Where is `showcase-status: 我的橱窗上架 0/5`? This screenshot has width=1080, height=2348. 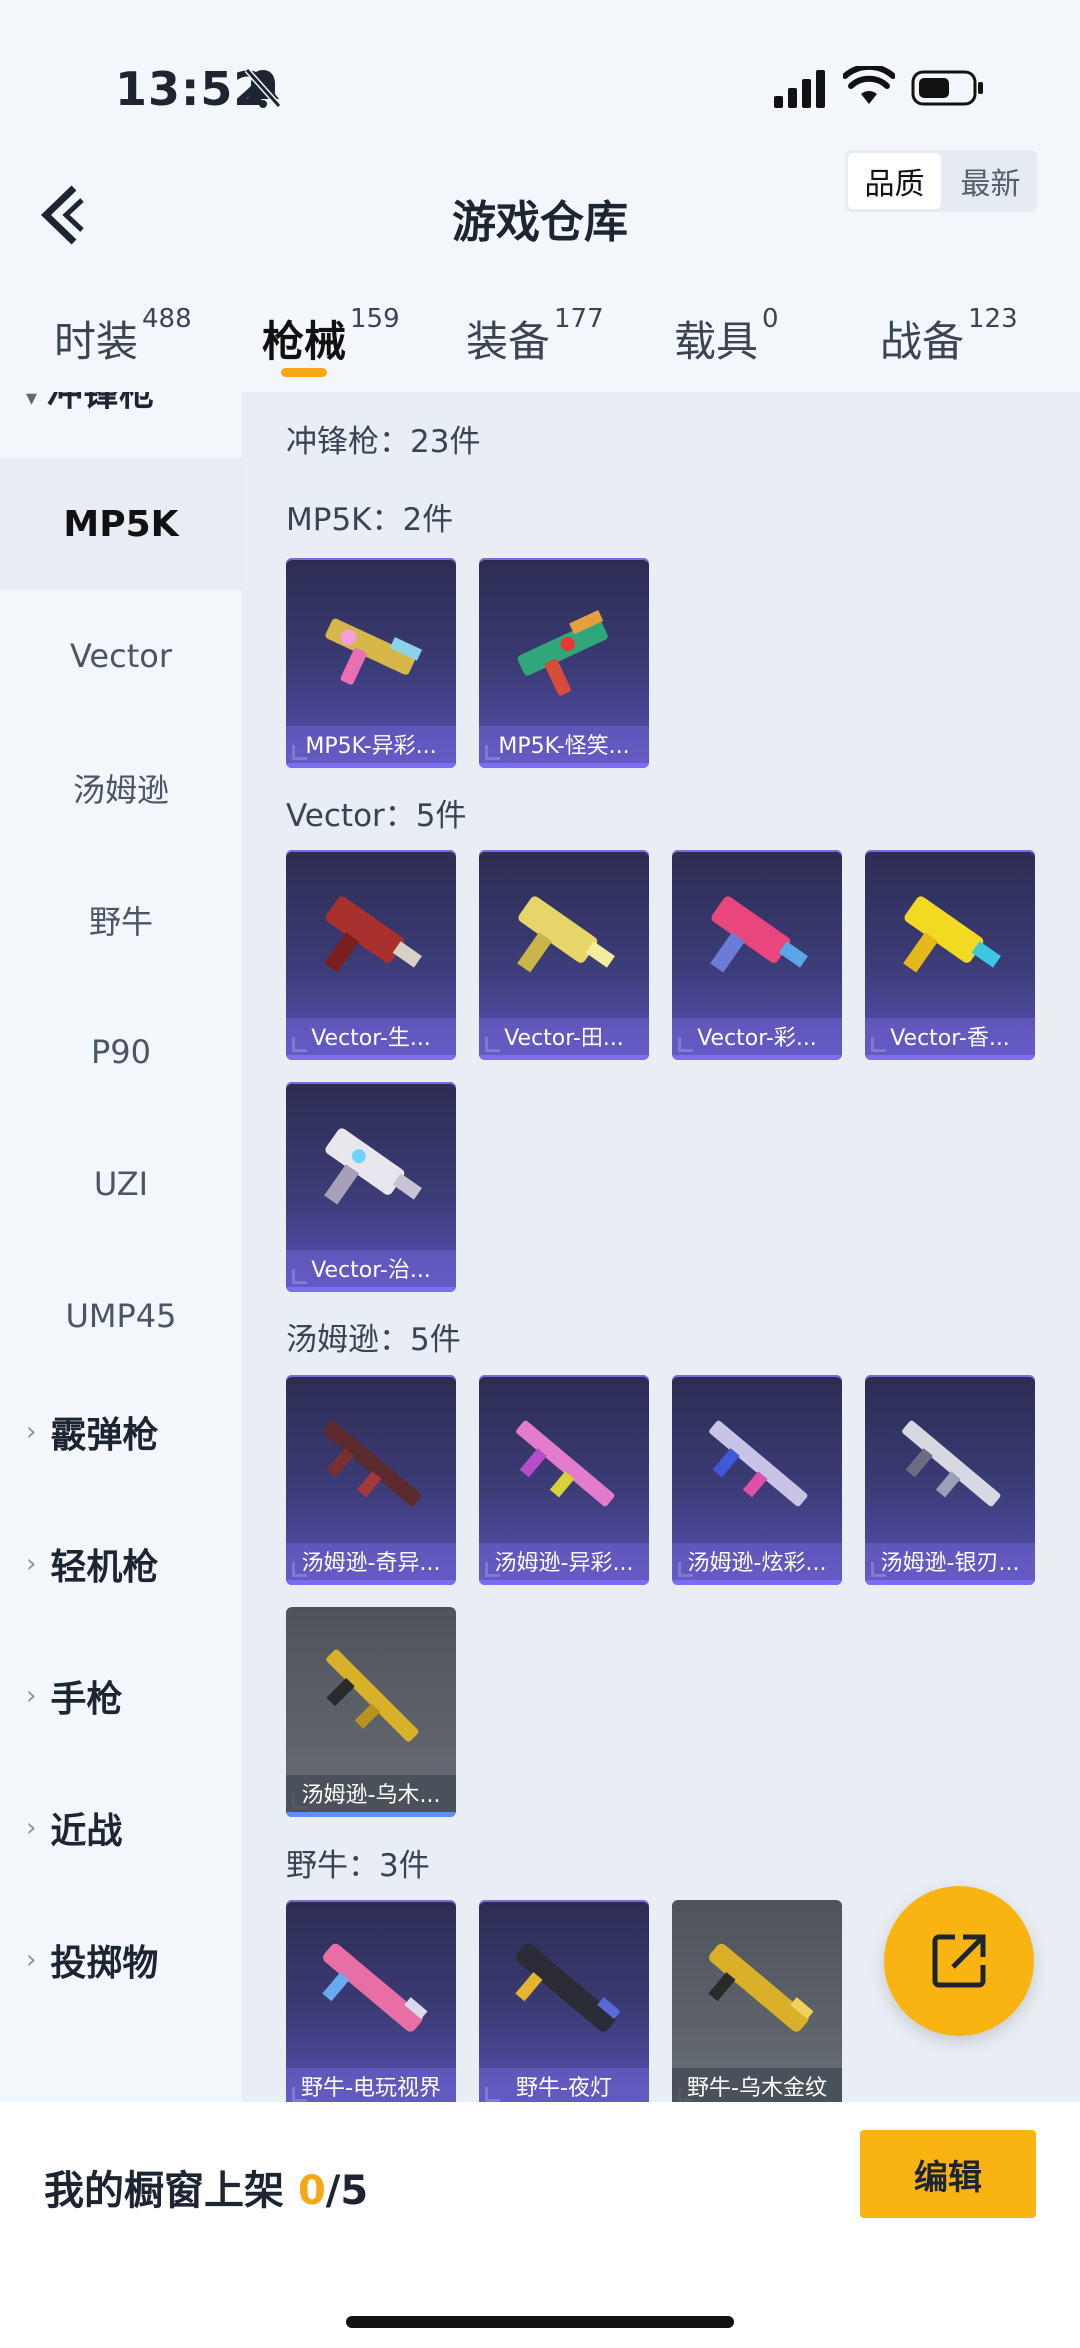
showcase-status: 我的橱窗上架 0/5 is located at coordinates (206, 2187).